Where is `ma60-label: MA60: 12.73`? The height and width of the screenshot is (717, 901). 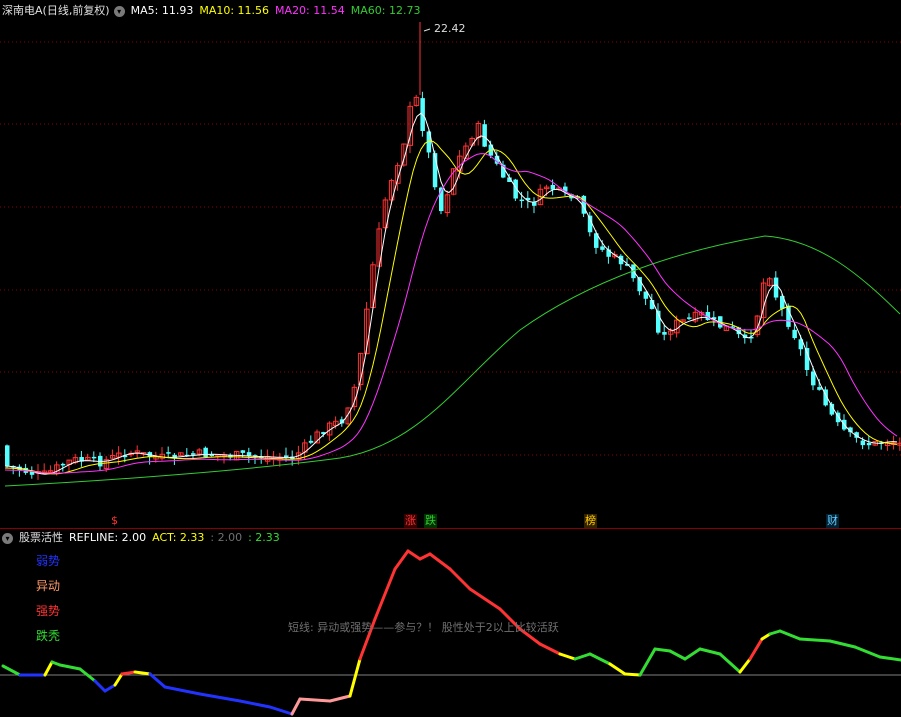
ma60-label: MA60: 12.73 is located at coordinates (385, 10).